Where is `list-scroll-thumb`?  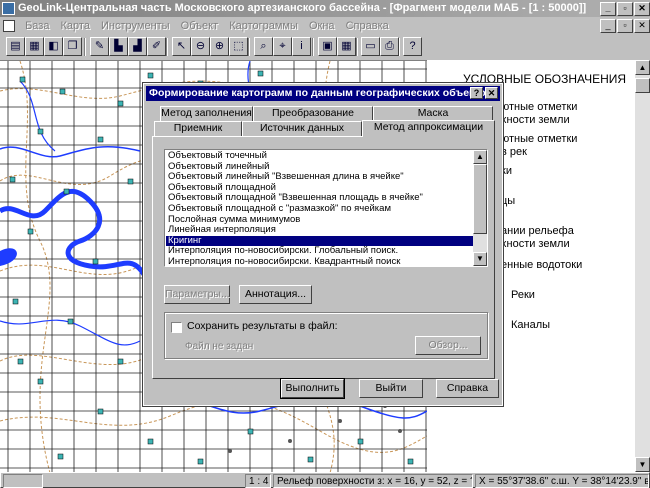 list-scroll-thumb is located at coordinates (480, 199).